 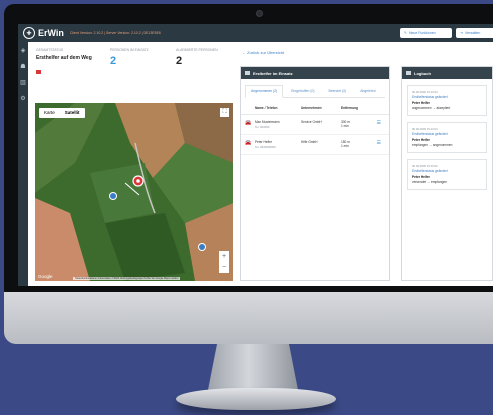 I want to click on sidebar-item-users-icon: ☗, so click(x=23, y=67).